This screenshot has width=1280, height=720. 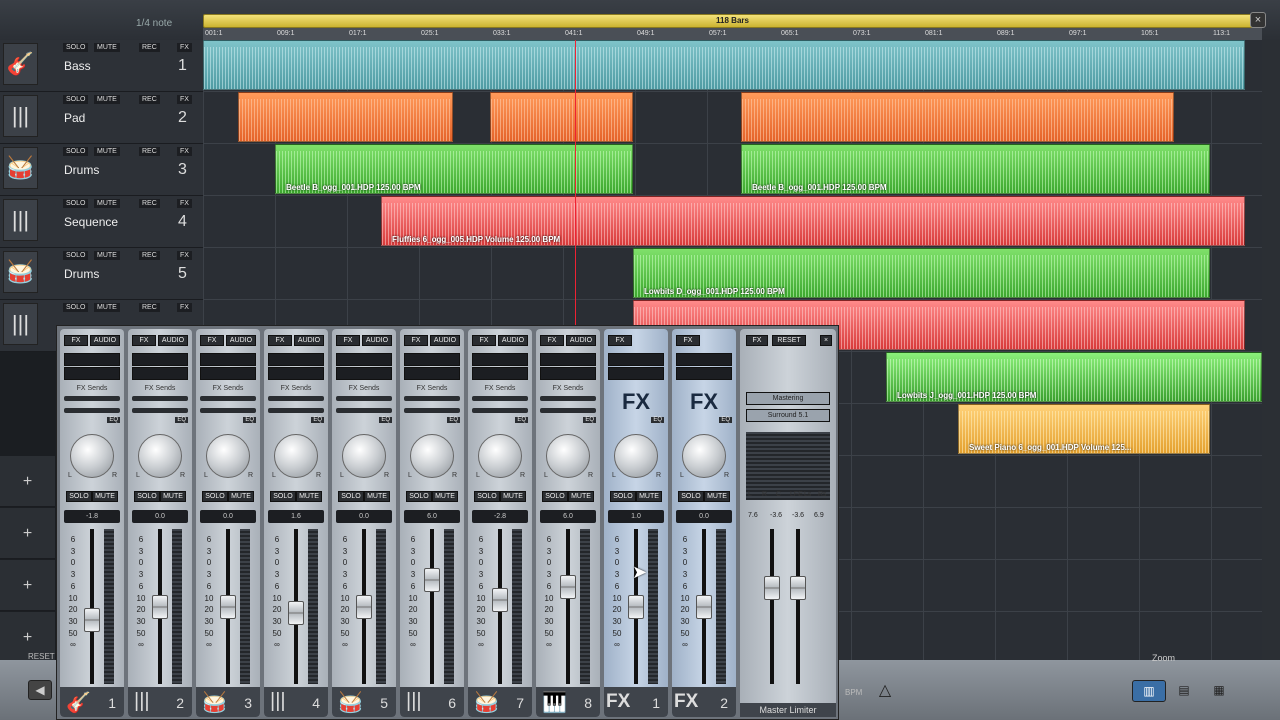 What do you see at coordinates (154, 23) in the screenshot?
I see `note-value-dropdown: 1/4 note` at bounding box center [154, 23].